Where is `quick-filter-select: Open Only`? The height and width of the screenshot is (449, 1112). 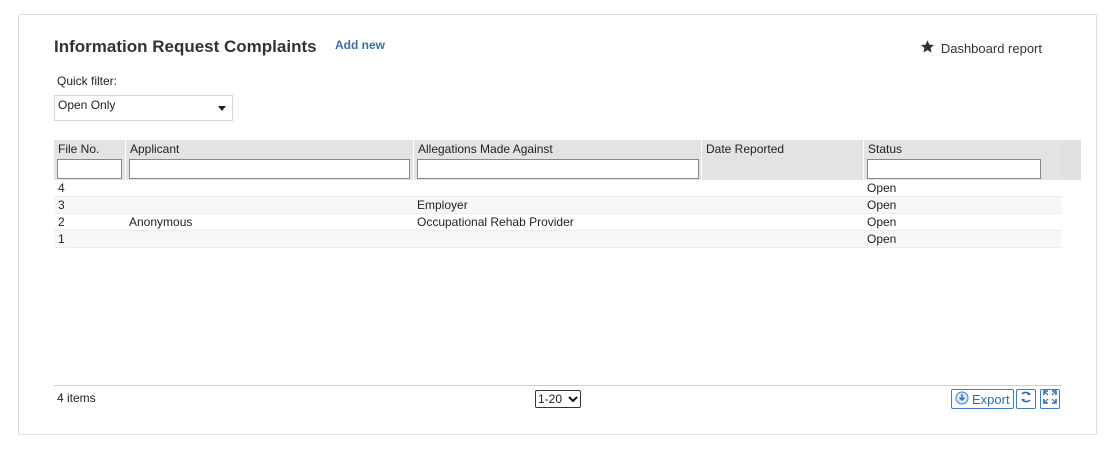
quick-filter-select: Open Only is located at coordinates (143, 108).